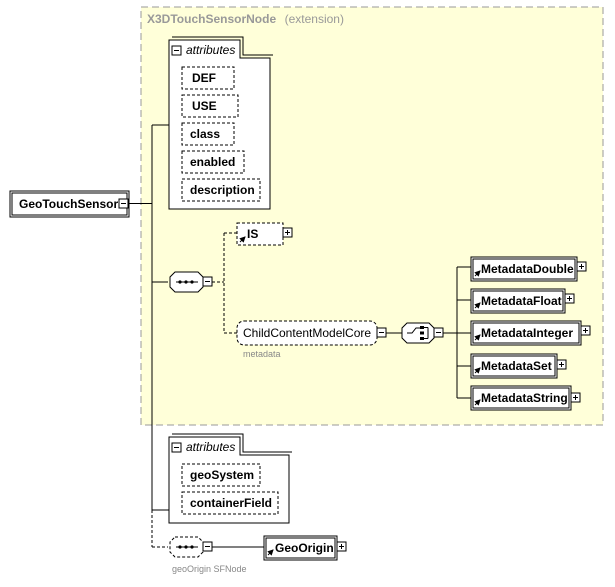 The width and height of the screenshot is (615, 587). I want to click on sequence-compositor, so click(186, 282).